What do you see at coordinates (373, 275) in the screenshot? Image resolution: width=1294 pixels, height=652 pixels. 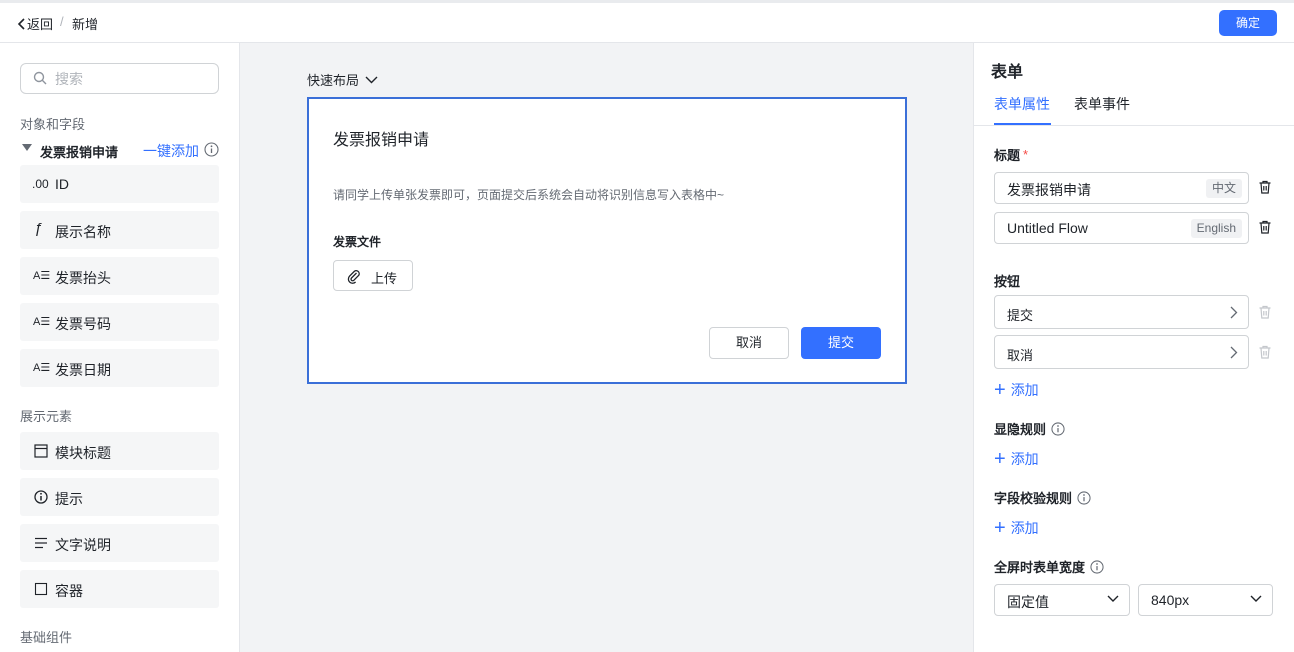 I see `upload-button: 上传` at bounding box center [373, 275].